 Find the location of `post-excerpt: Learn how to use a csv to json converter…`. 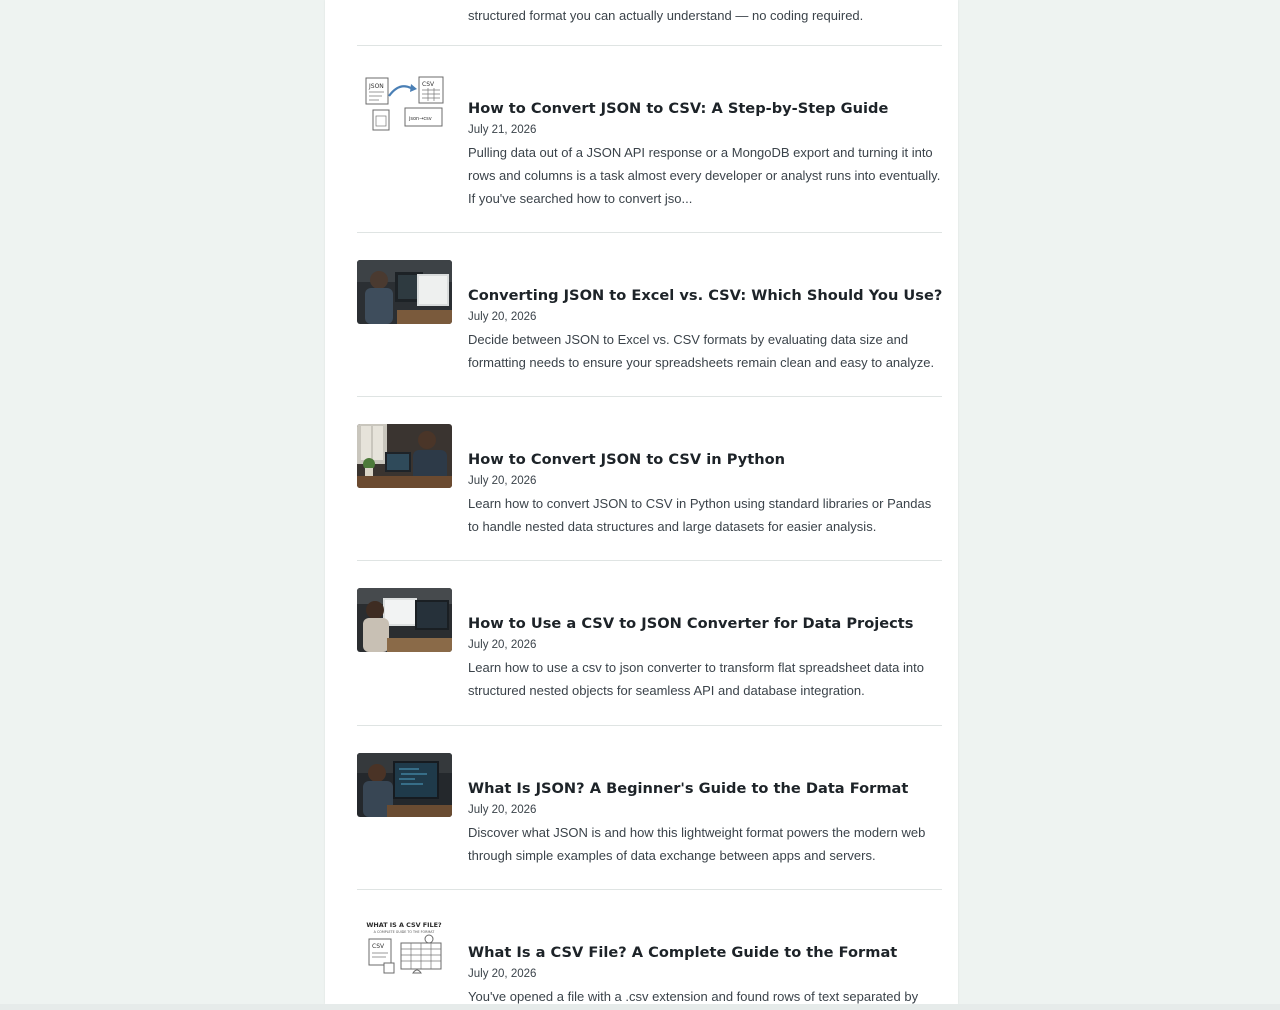

post-excerpt: Learn how to use a csv to json converter… is located at coordinates (696, 679).